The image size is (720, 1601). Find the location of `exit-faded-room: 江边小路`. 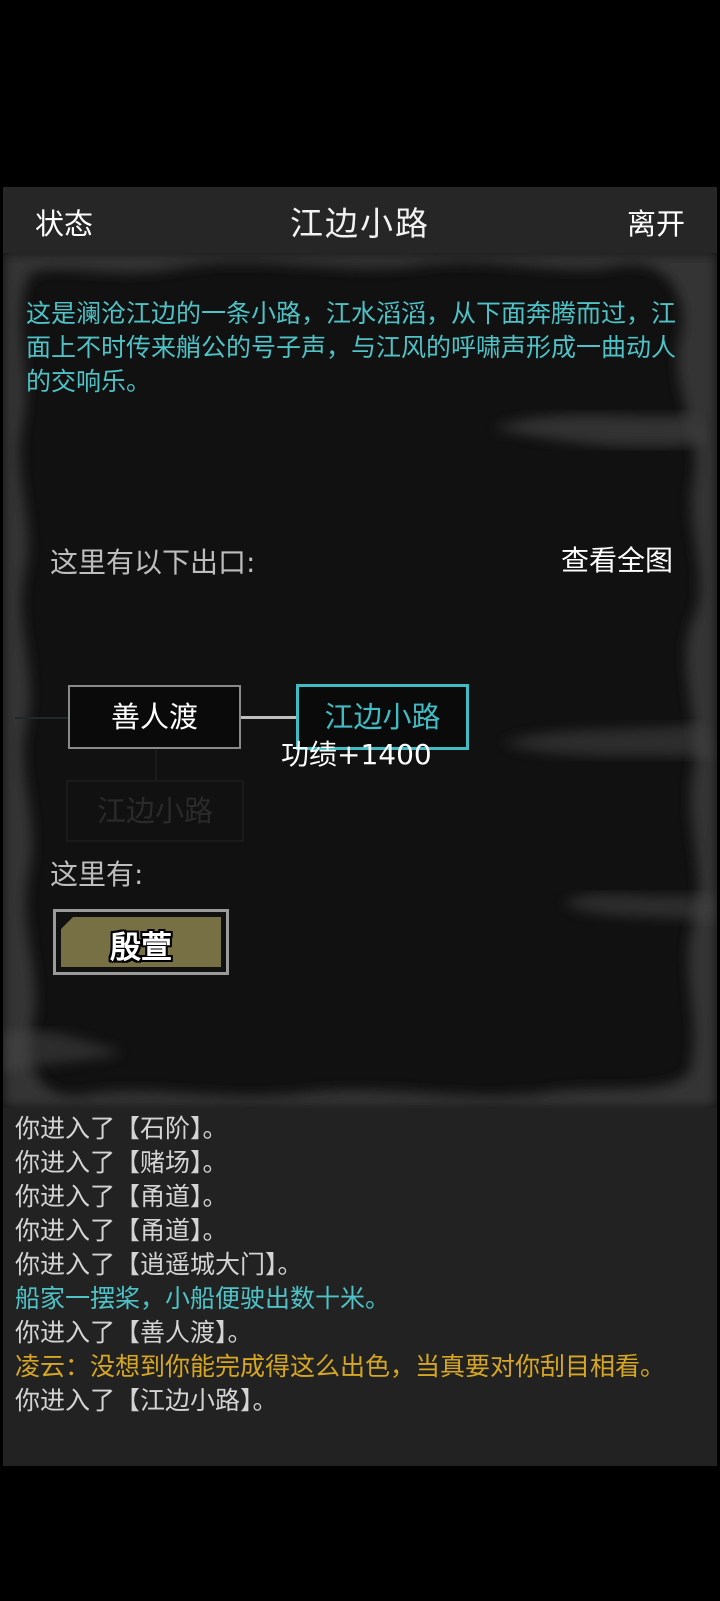

exit-faded-room: 江边小路 is located at coordinates (155, 811).